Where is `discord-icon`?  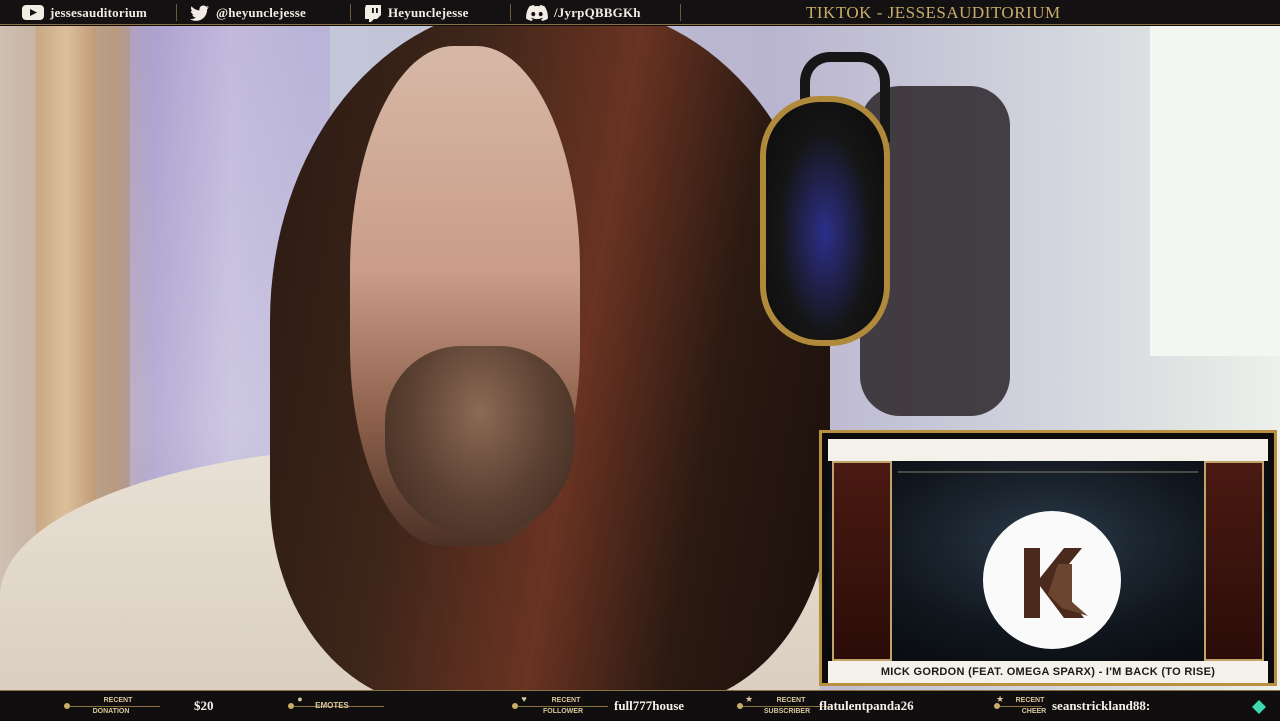
discord-icon is located at coordinates (537, 12).